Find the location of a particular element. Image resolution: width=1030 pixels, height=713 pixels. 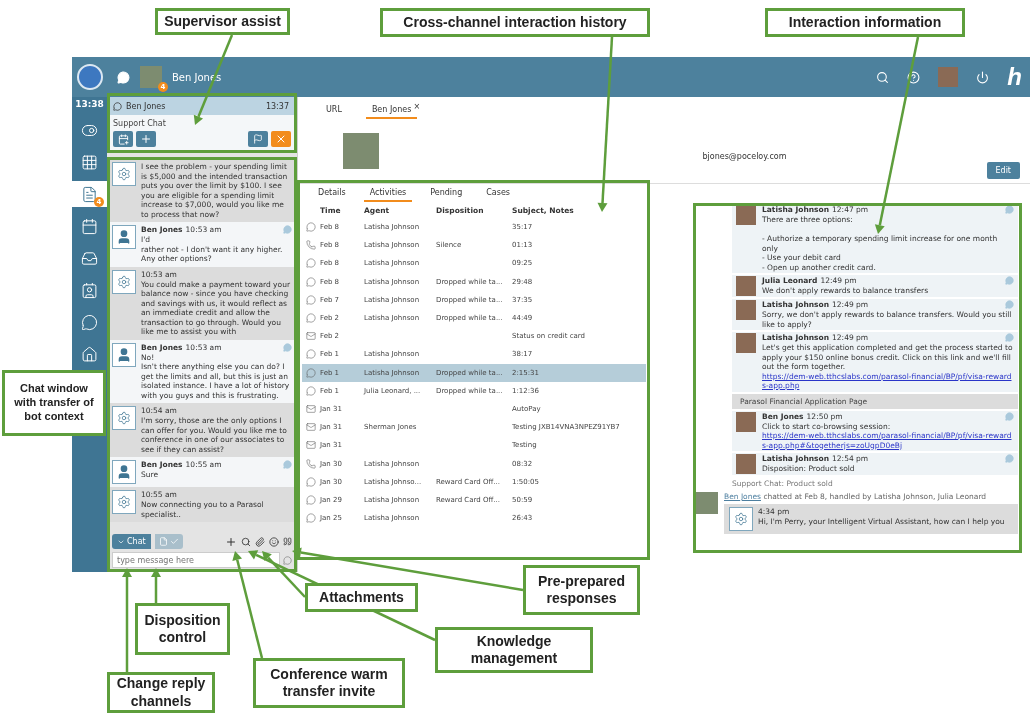

schedule-button is located at coordinates (123, 139).